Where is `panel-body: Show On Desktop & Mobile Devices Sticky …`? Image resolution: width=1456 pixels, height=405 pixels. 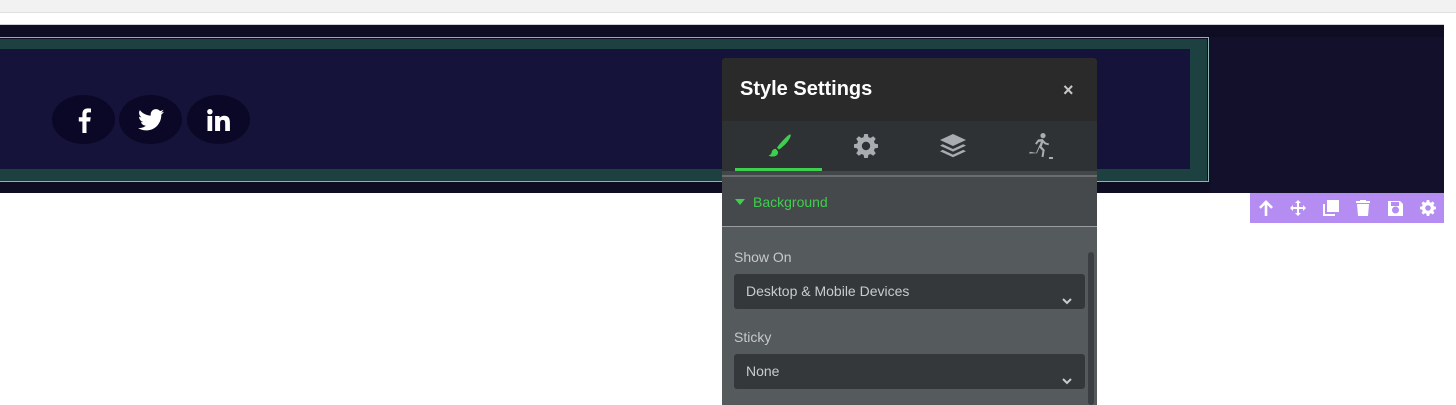
panel-body: Show On Desktop & Mobile Devices Sticky … is located at coordinates (909, 316).